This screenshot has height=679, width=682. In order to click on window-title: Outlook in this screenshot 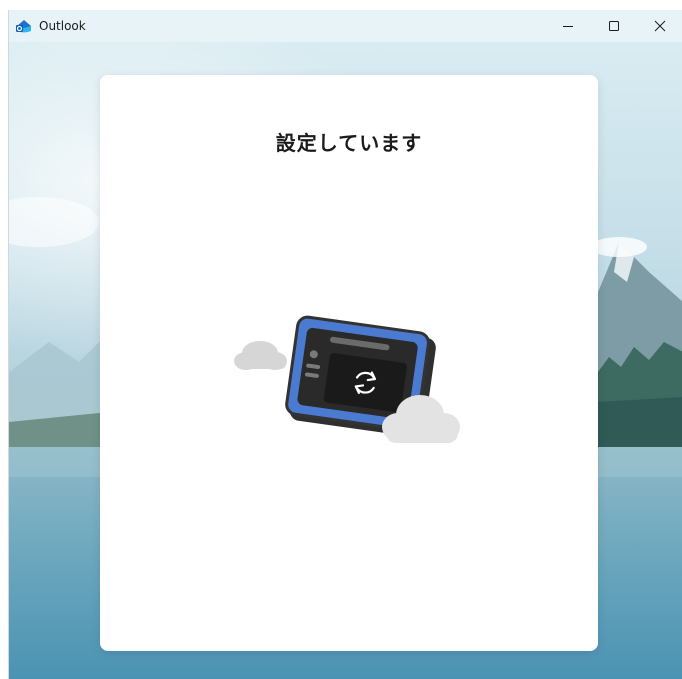, I will do `click(62, 26)`.